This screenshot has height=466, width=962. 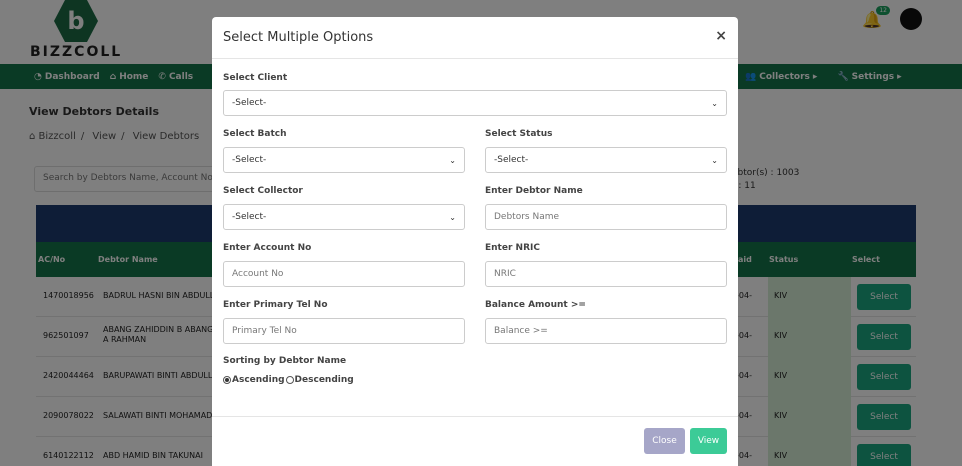 I want to click on batch-select-value: -Select-, so click(x=249, y=160).